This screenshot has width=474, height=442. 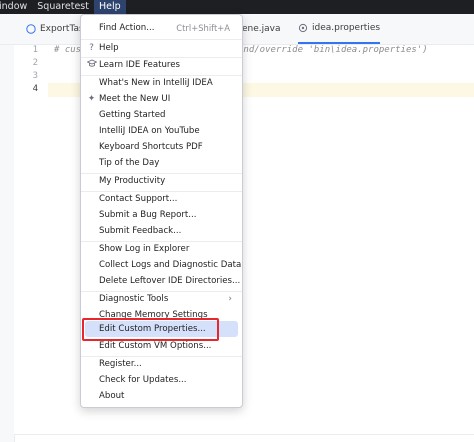 What do you see at coordinates (230, 299) in the screenshot?
I see `chevron-right-icon: ›` at bounding box center [230, 299].